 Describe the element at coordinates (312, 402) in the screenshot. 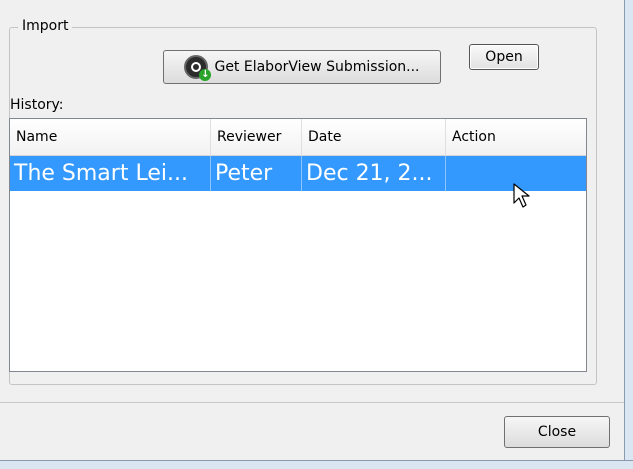

I see `footer-divider` at that location.